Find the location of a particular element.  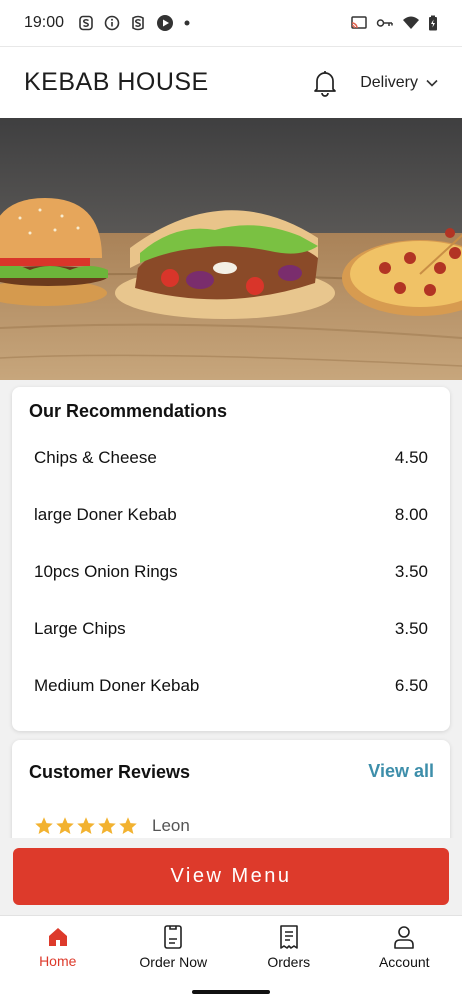

app-header: KEBAB HOUSE Delivery is located at coordinates (231, 82).